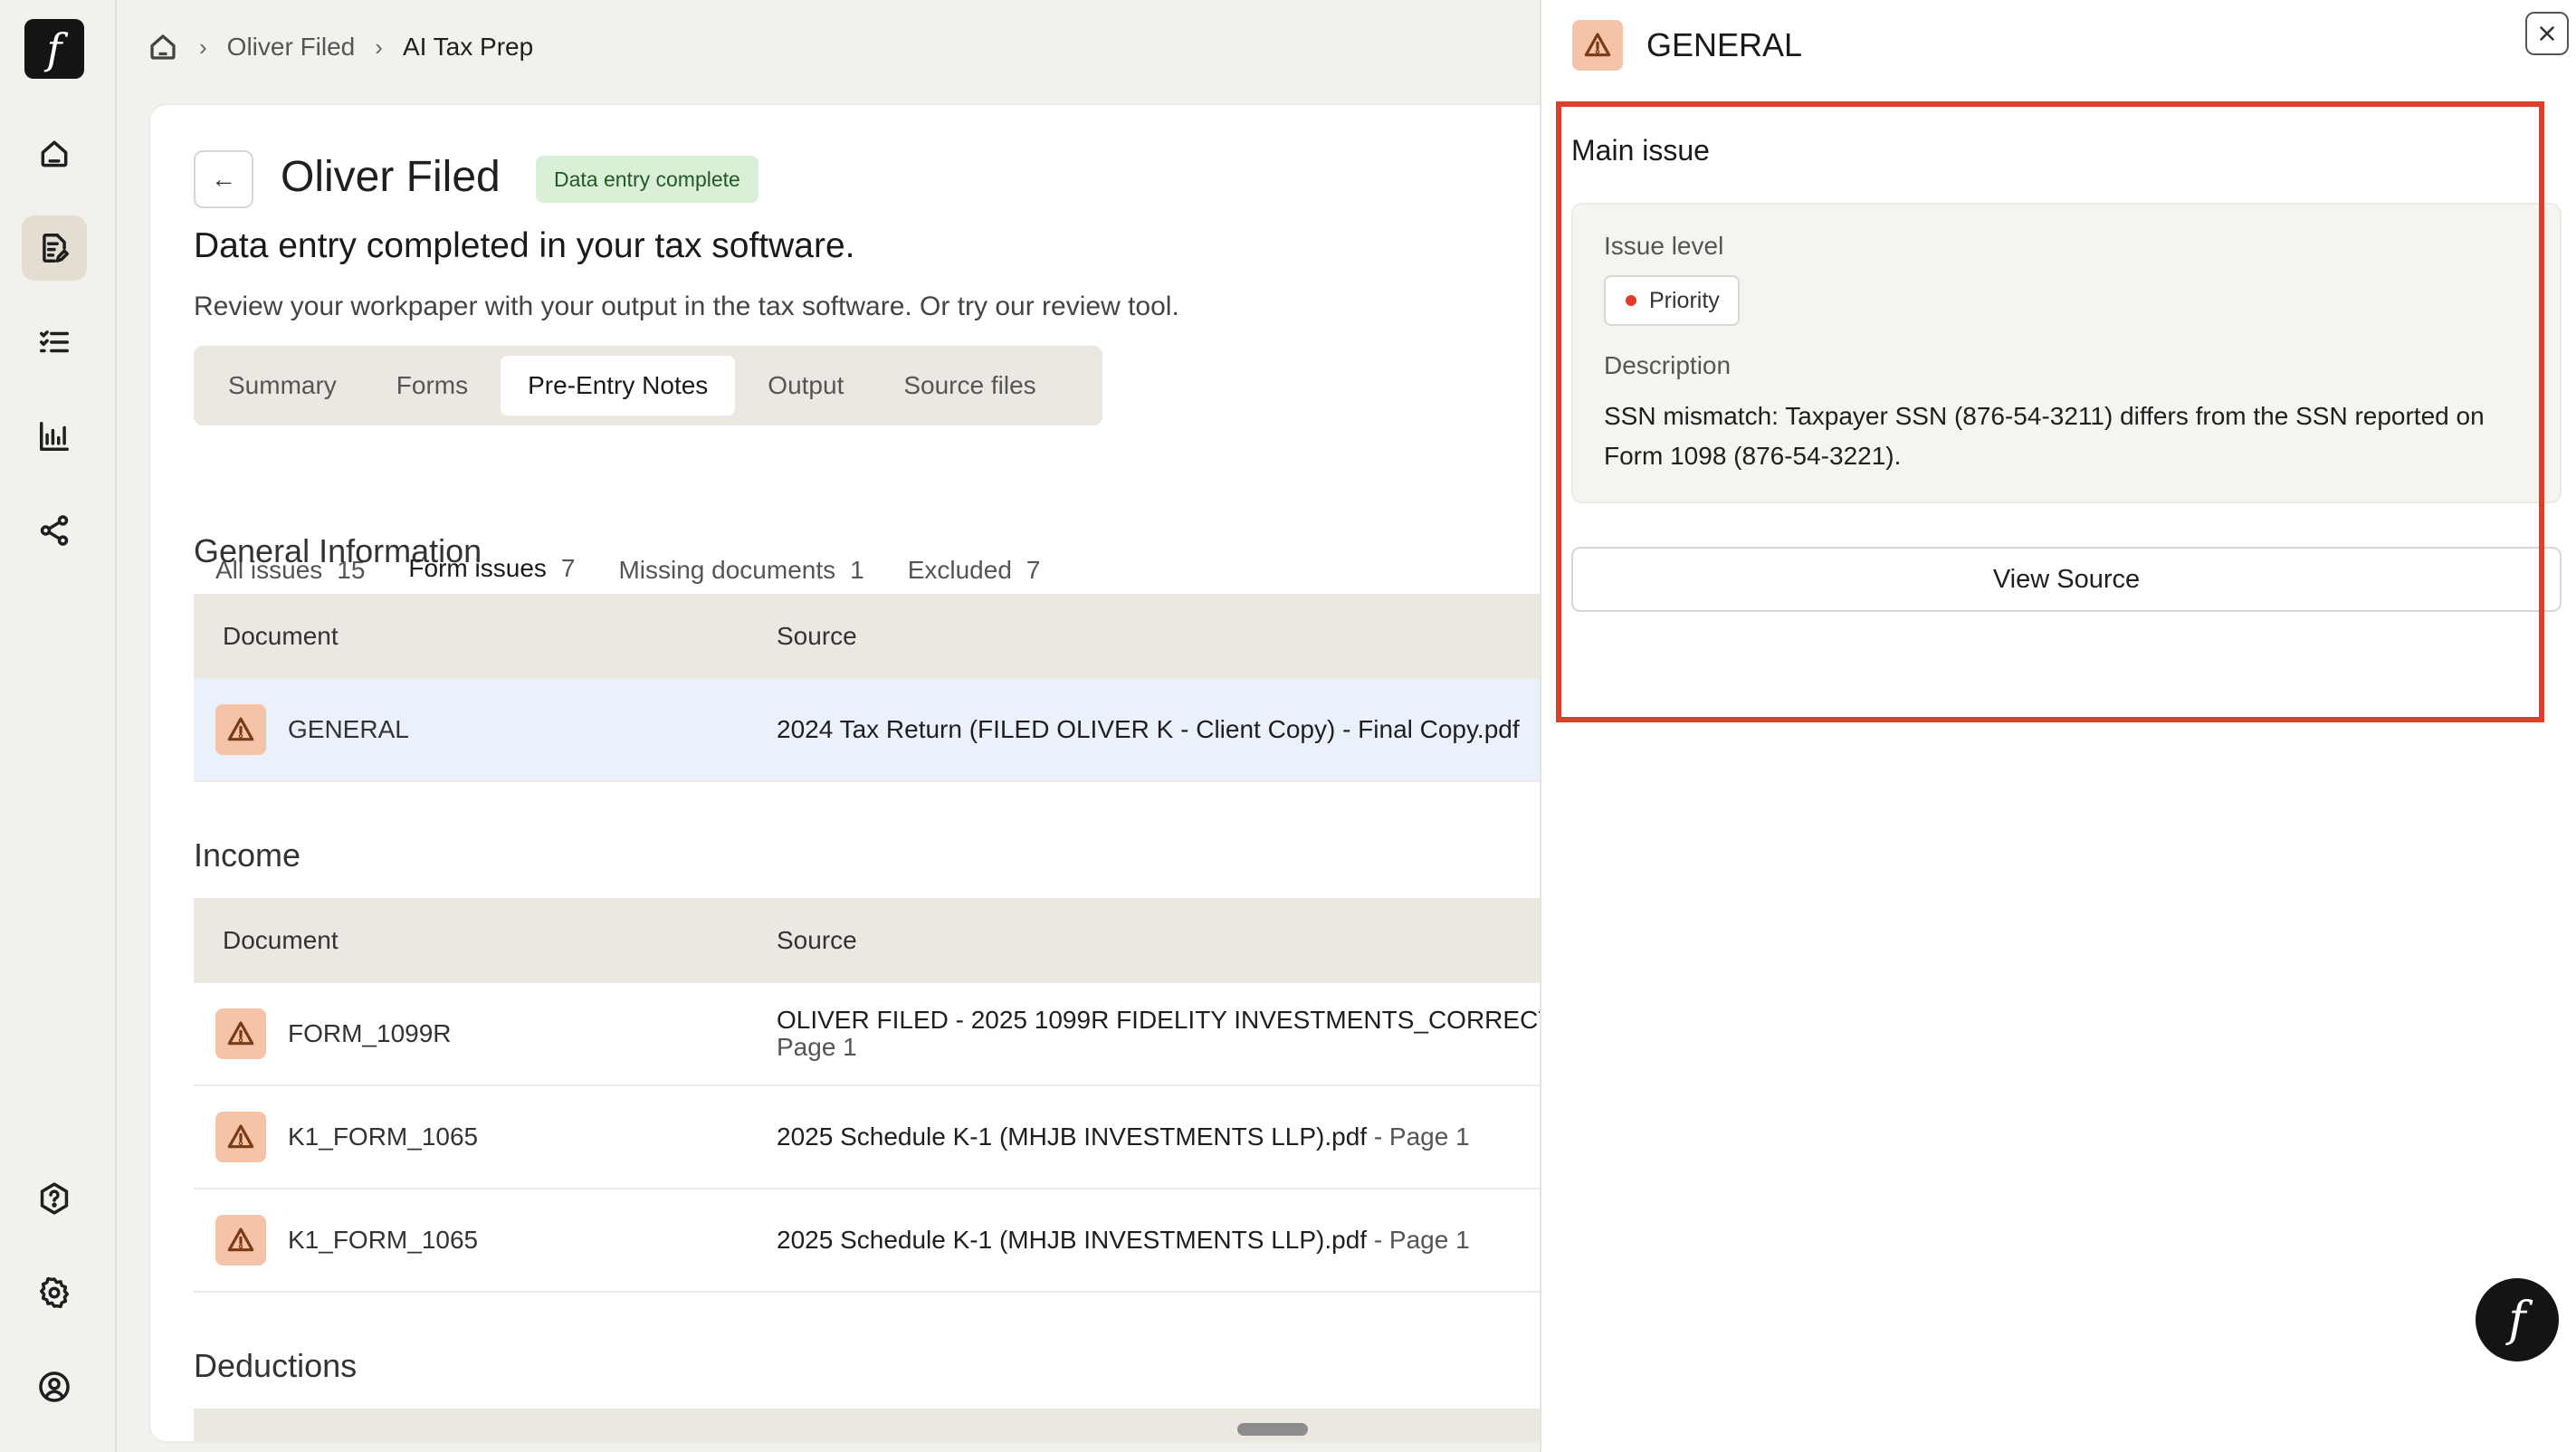 Image resolution: width=2576 pixels, height=1452 pixels. I want to click on row-page: Page 1, so click(817, 1047).